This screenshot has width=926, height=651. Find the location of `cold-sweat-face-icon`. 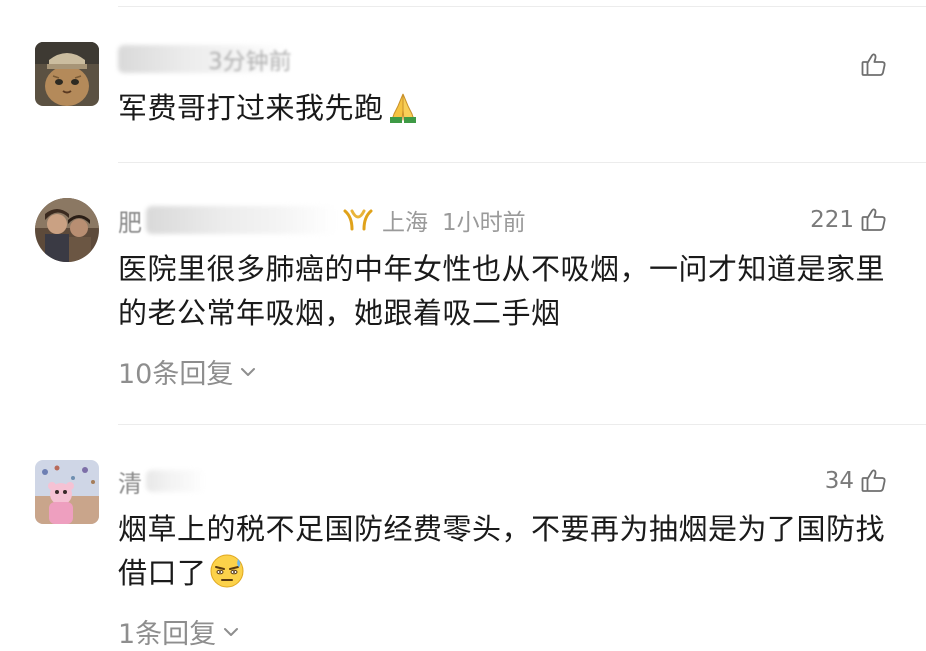

cold-sweat-face-icon is located at coordinates (227, 577).